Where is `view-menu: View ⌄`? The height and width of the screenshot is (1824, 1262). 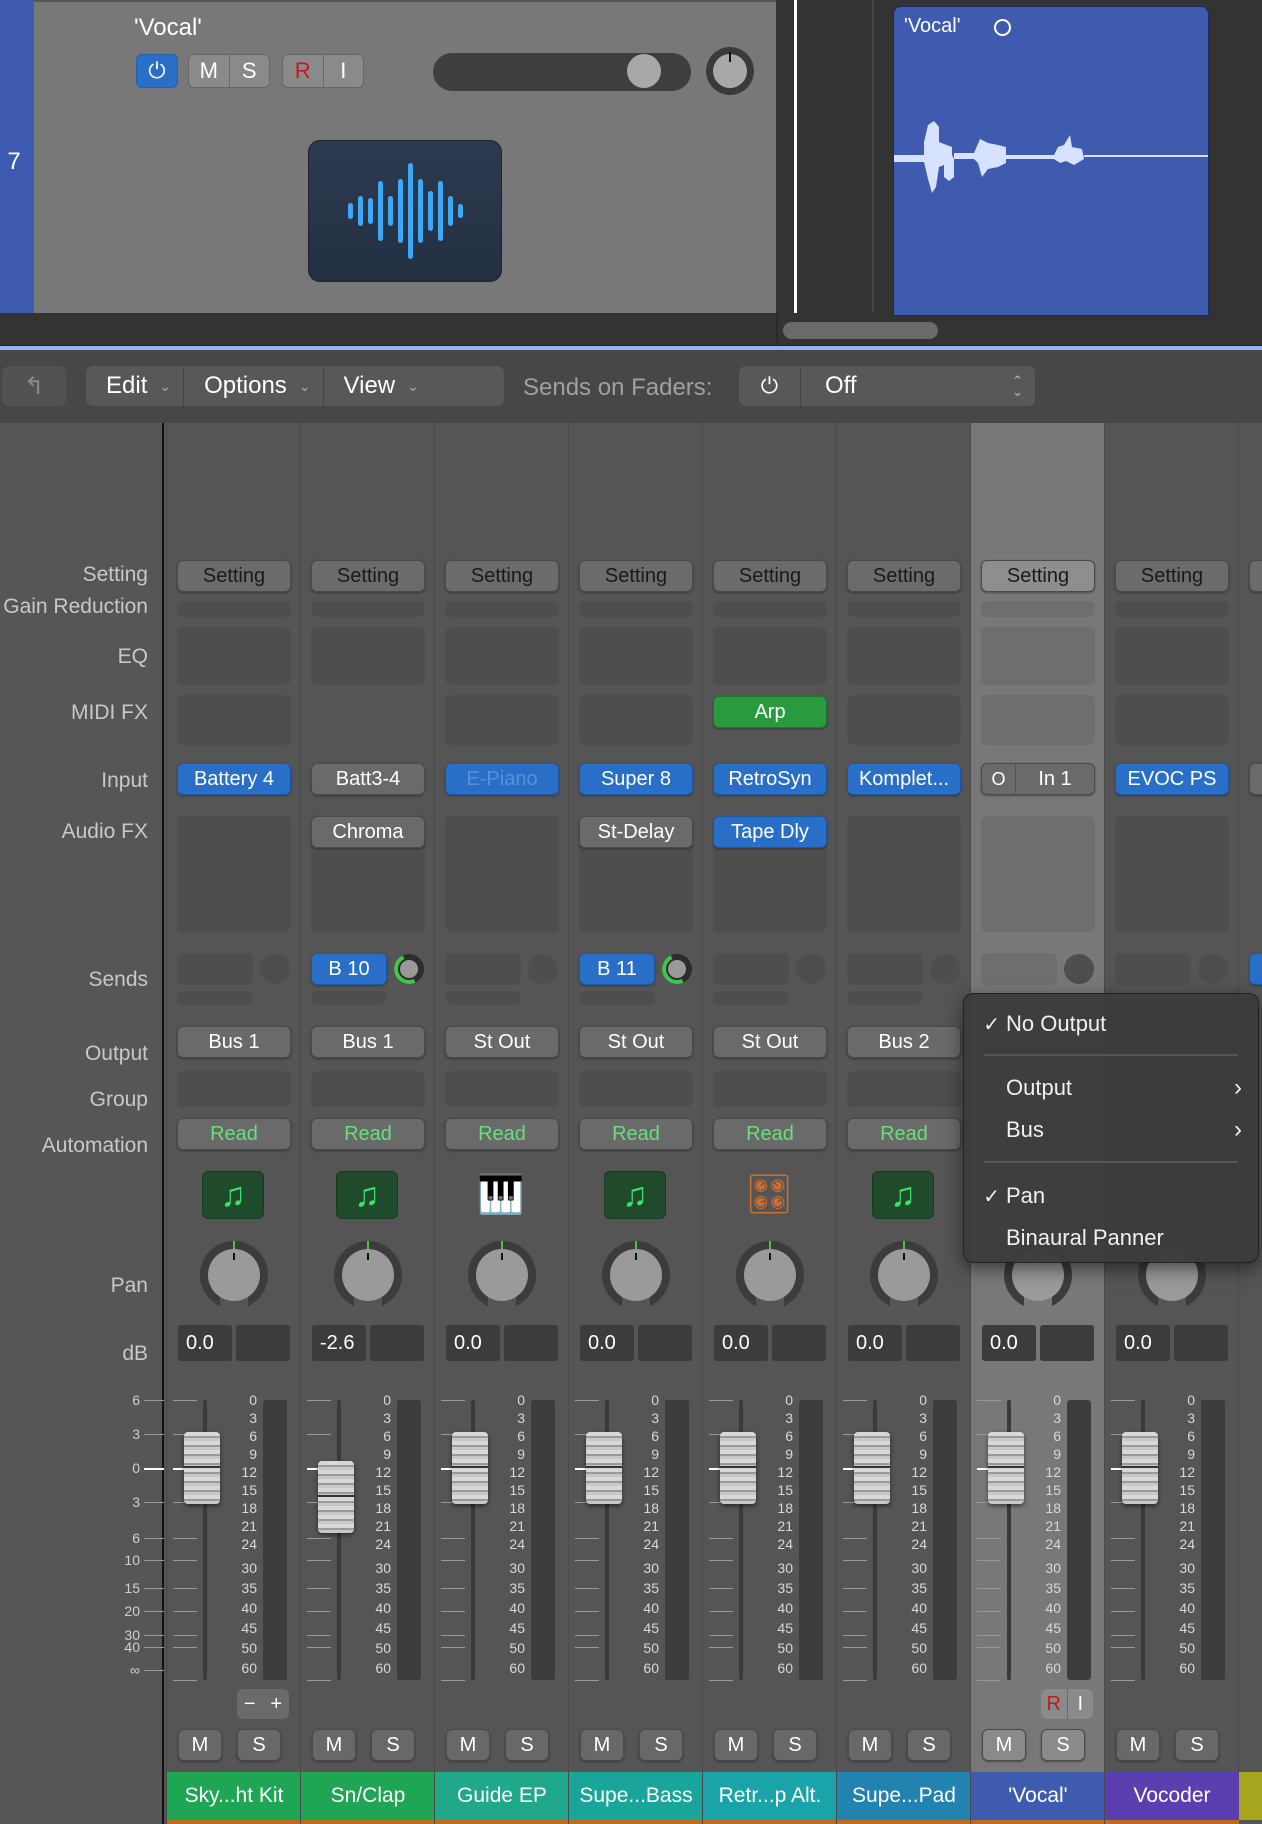 view-menu: View ⌄ is located at coordinates (376, 386).